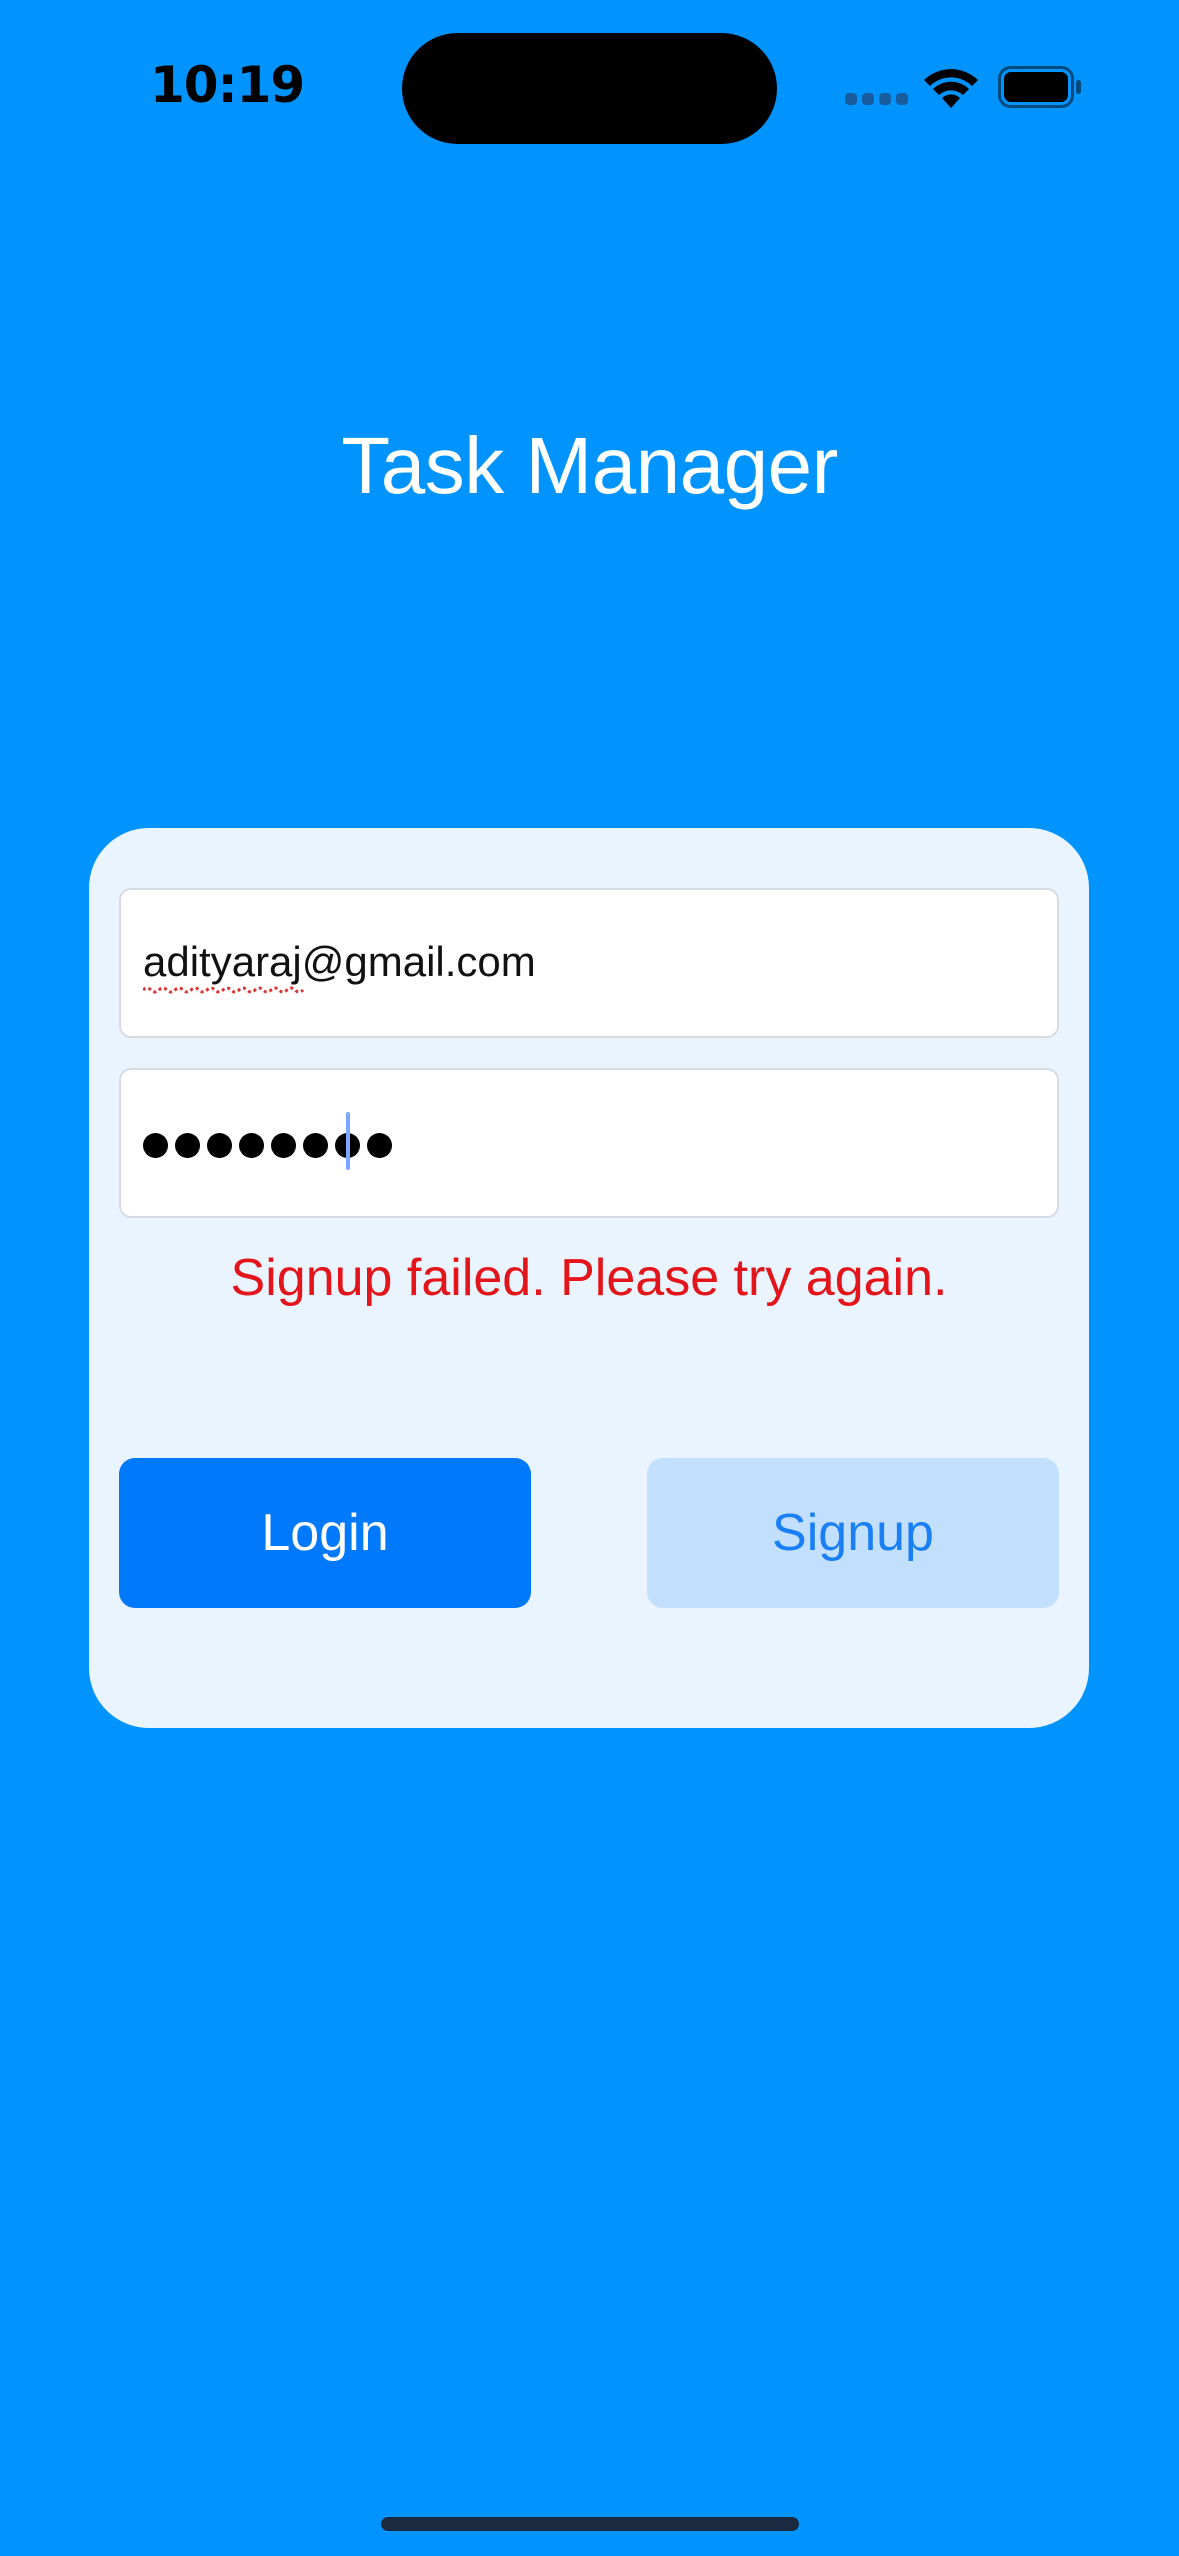 This screenshot has height=2556, width=1179. Describe the element at coordinates (339, 961) in the screenshot. I see `email-field-value: adityaraj@gmail.com` at that location.